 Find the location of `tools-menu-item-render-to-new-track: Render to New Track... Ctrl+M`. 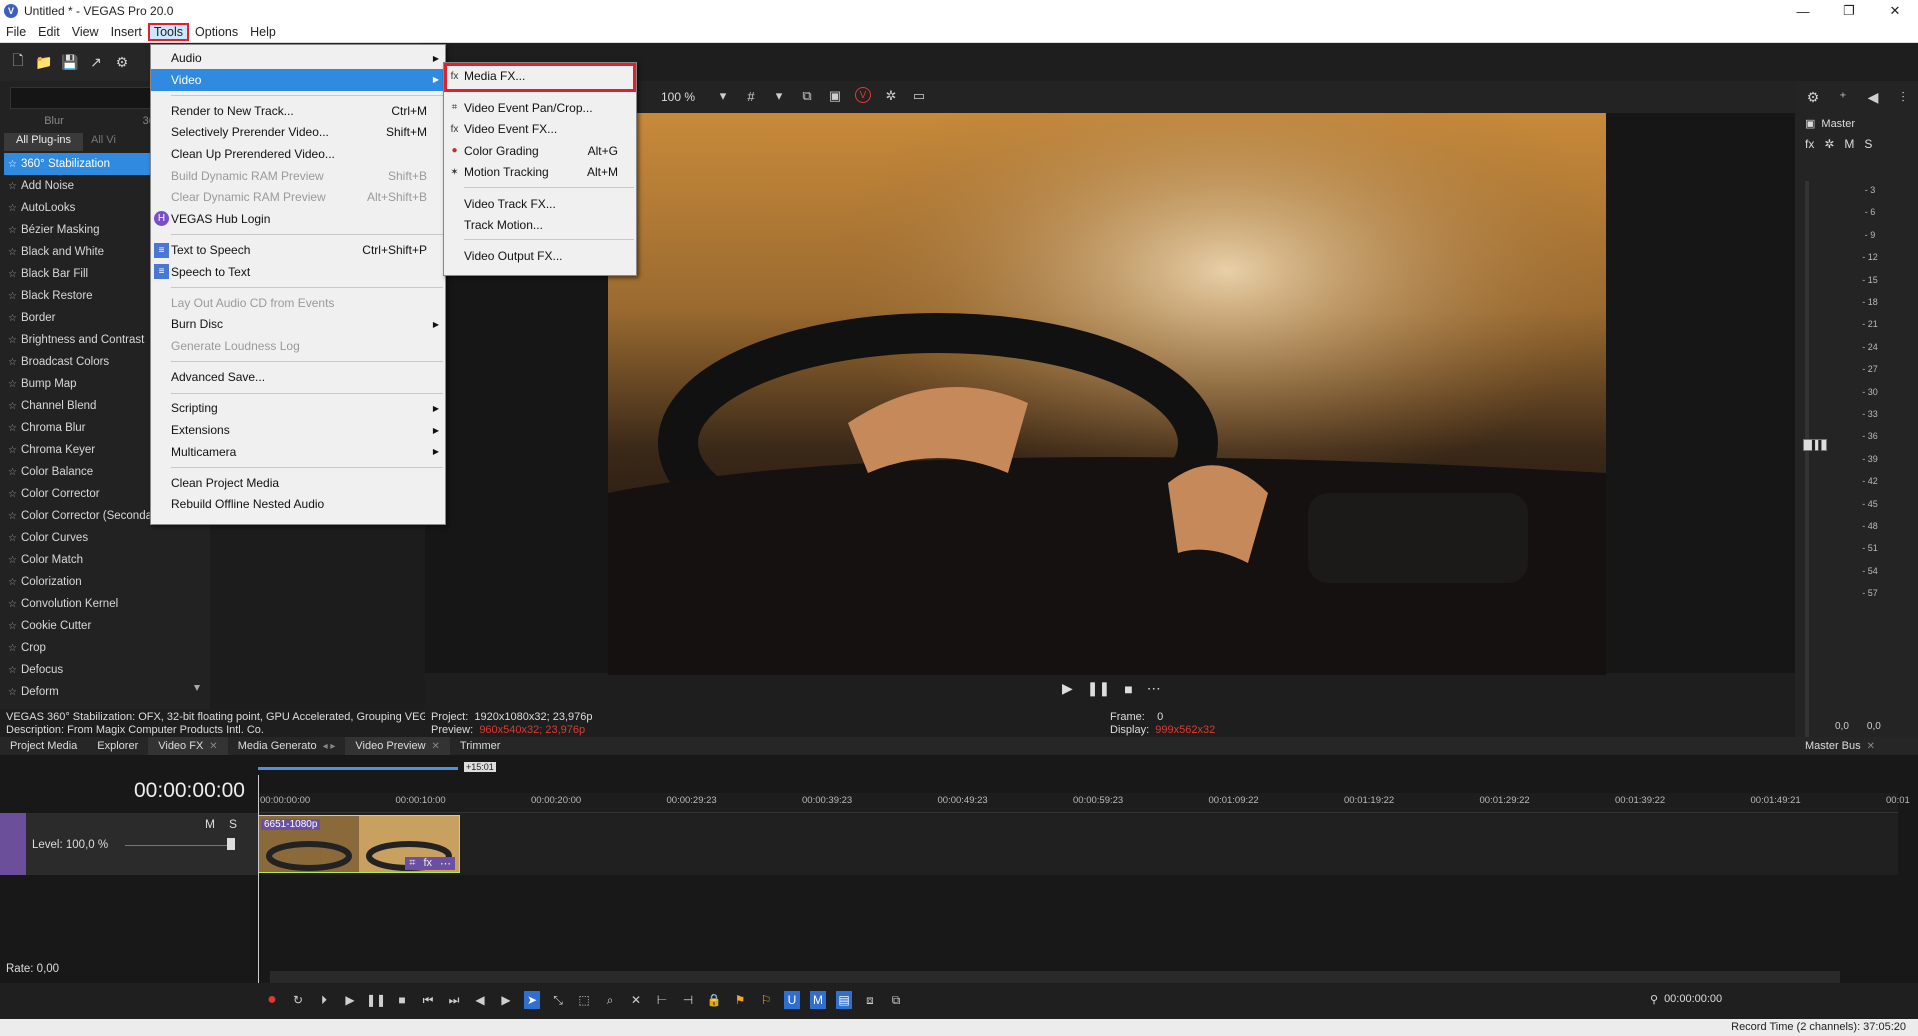

tools-menu-item-render-to-new-track: Render to New Track... Ctrl+M is located at coordinates (298, 111).